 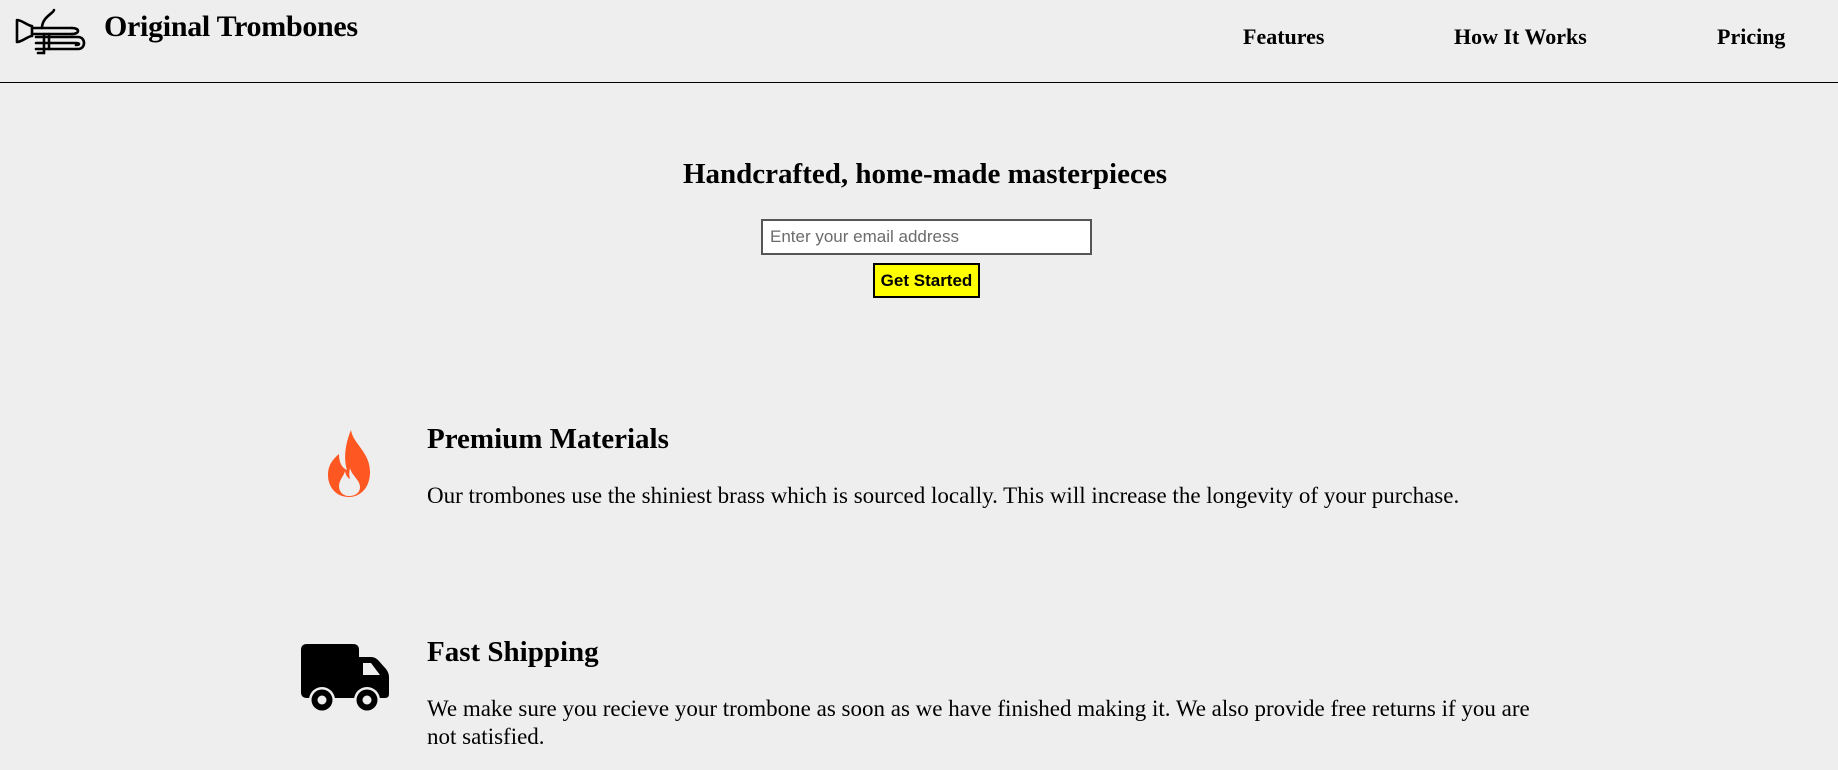 What do you see at coordinates (345, 678) in the screenshot?
I see `truck-icon` at bounding box center [345, 678].